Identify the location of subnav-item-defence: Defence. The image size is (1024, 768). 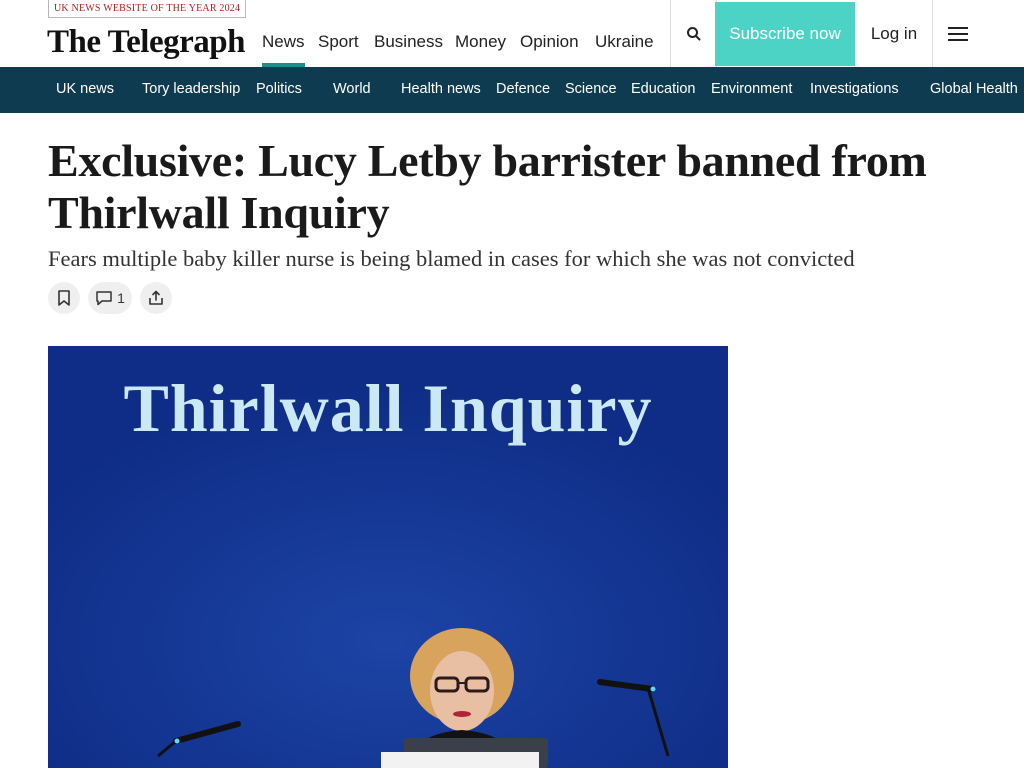
(523, 90).